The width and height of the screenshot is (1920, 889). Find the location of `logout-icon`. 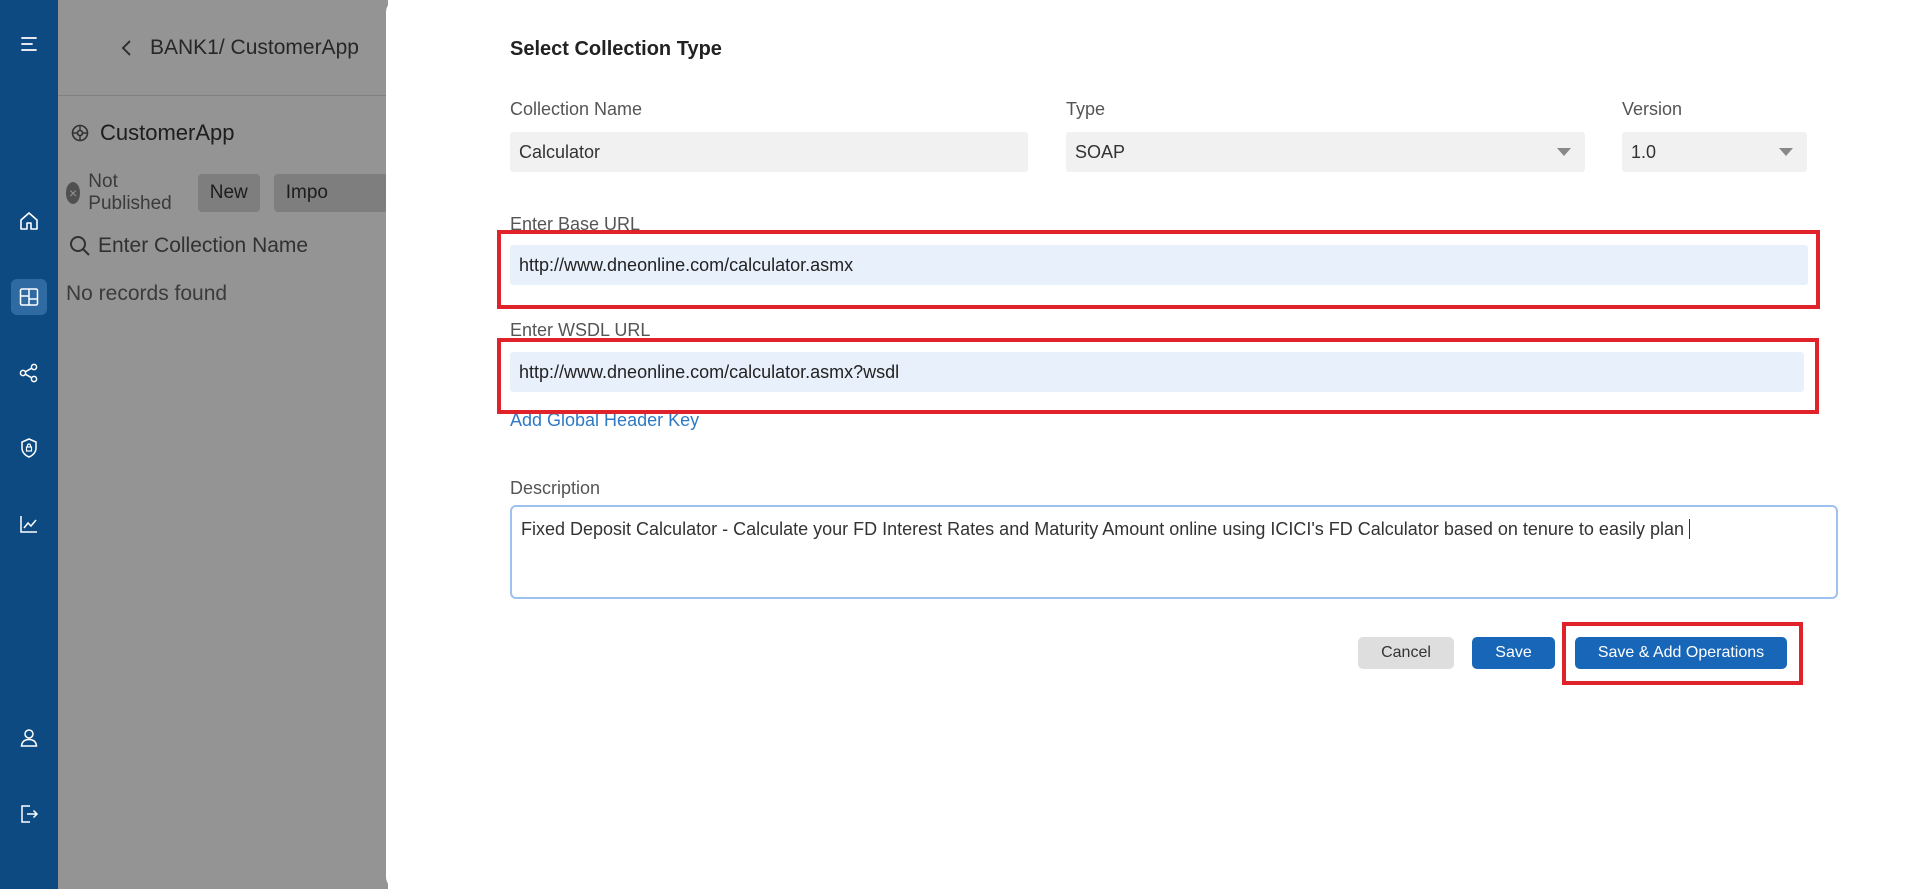

logout-icon is located at coordinates (29, 814).